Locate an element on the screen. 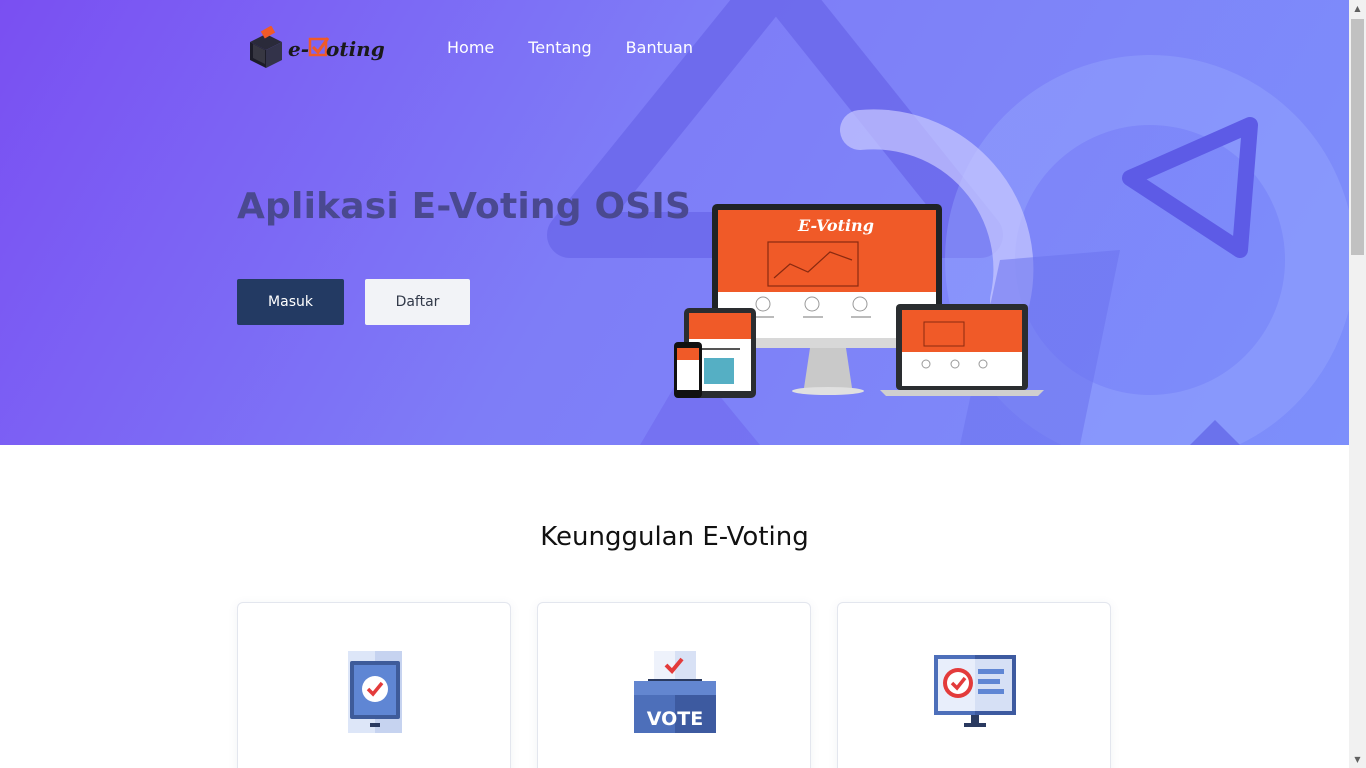 Image resolution: width=1366 pixels, height=768 pixels. nav-home-link: Home is located at coordinates (470, 47).